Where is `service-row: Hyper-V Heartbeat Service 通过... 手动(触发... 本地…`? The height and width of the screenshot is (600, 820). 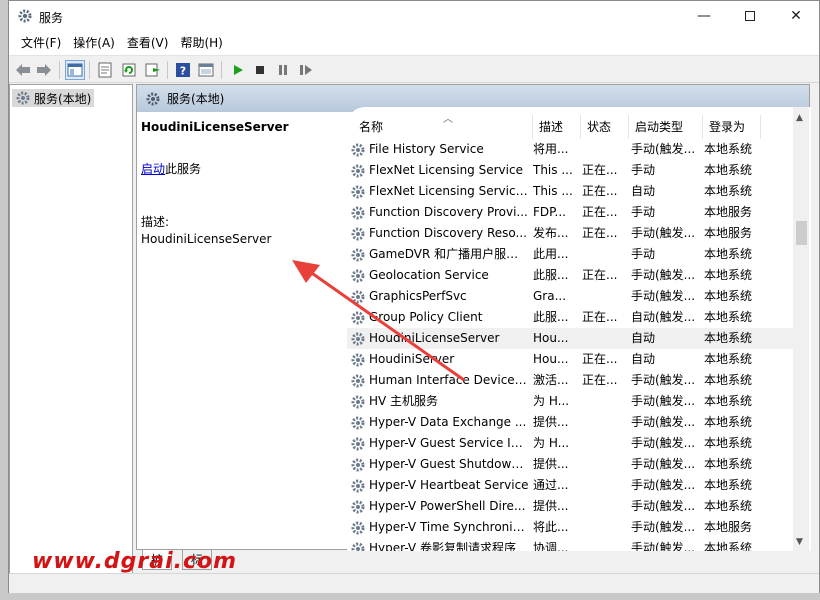 service-row: Hyper-V Heartbeat Service 通过... 手动(触发... 本地… is located at coordinates (572, 485).